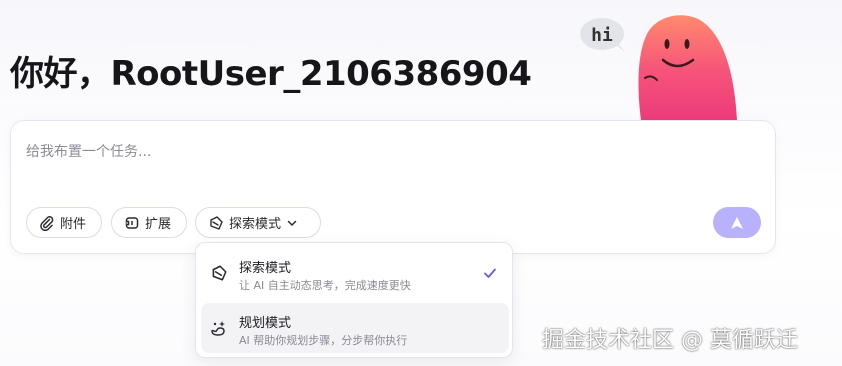 This screenshot has height=366, width=842. What do you see at coordinates (218, 328) in the screenshot?
I see `plan-mode-icon` at bounding box center [218, 328].